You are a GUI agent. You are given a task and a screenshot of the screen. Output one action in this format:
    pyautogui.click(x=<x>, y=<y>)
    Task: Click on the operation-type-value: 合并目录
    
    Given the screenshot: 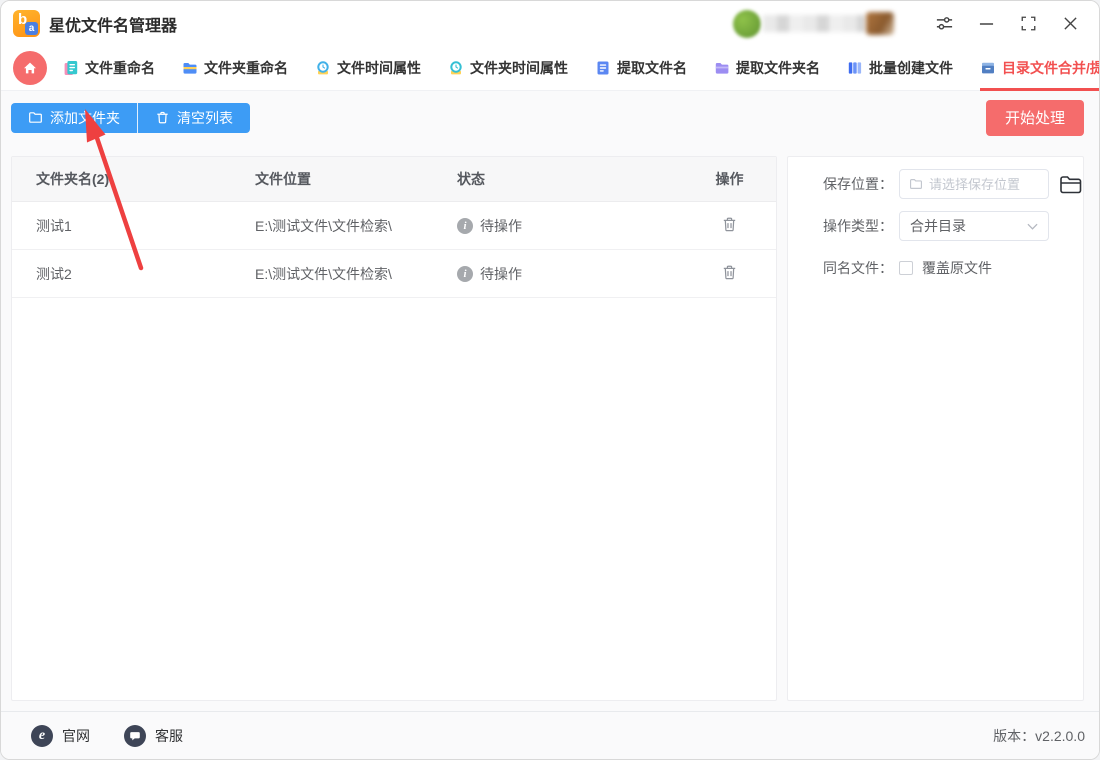 What is the action you would take?
    pyautogui.click(x=938, y=226)
    